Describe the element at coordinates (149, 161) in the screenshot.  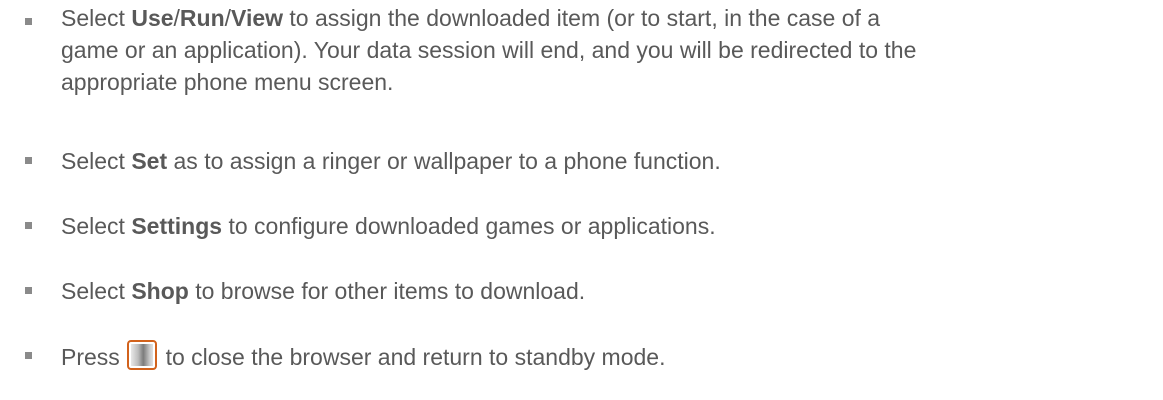
I see `bold-set: Set` at that location.